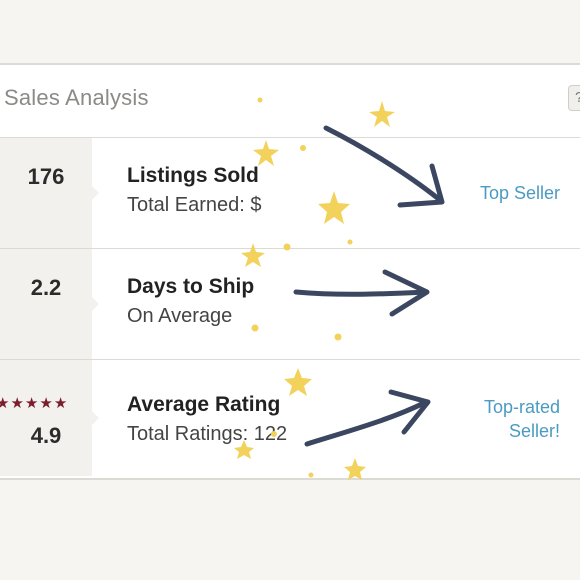 The height and width of the screenshot is (580, 580). What do you see at coordinates (46, 435) in the screenshot?
I see `average-rating-value: 4.9` at bounding box center [46, 435].